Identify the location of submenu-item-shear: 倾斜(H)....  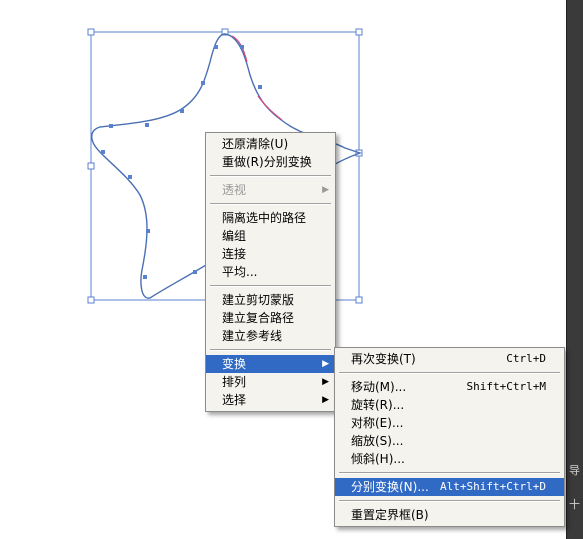
(449, 459).